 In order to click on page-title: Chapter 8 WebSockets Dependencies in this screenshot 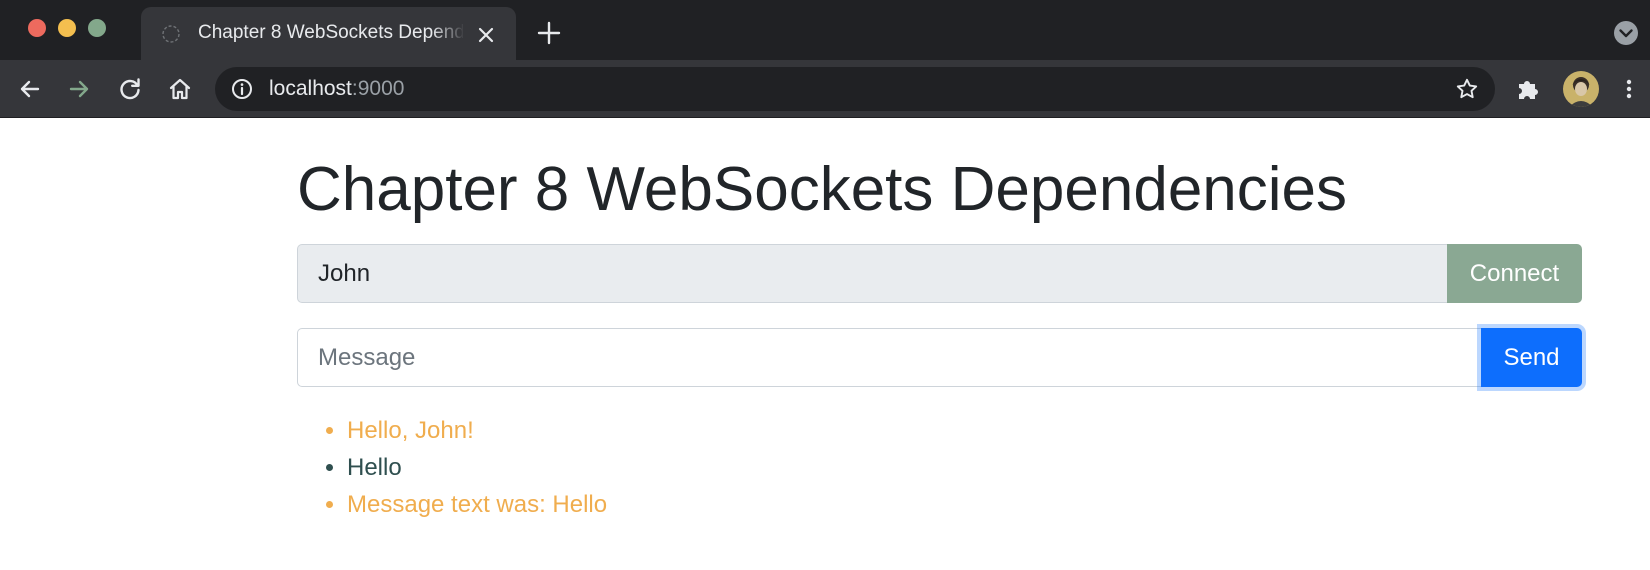, I will do `click(822, 189)`.